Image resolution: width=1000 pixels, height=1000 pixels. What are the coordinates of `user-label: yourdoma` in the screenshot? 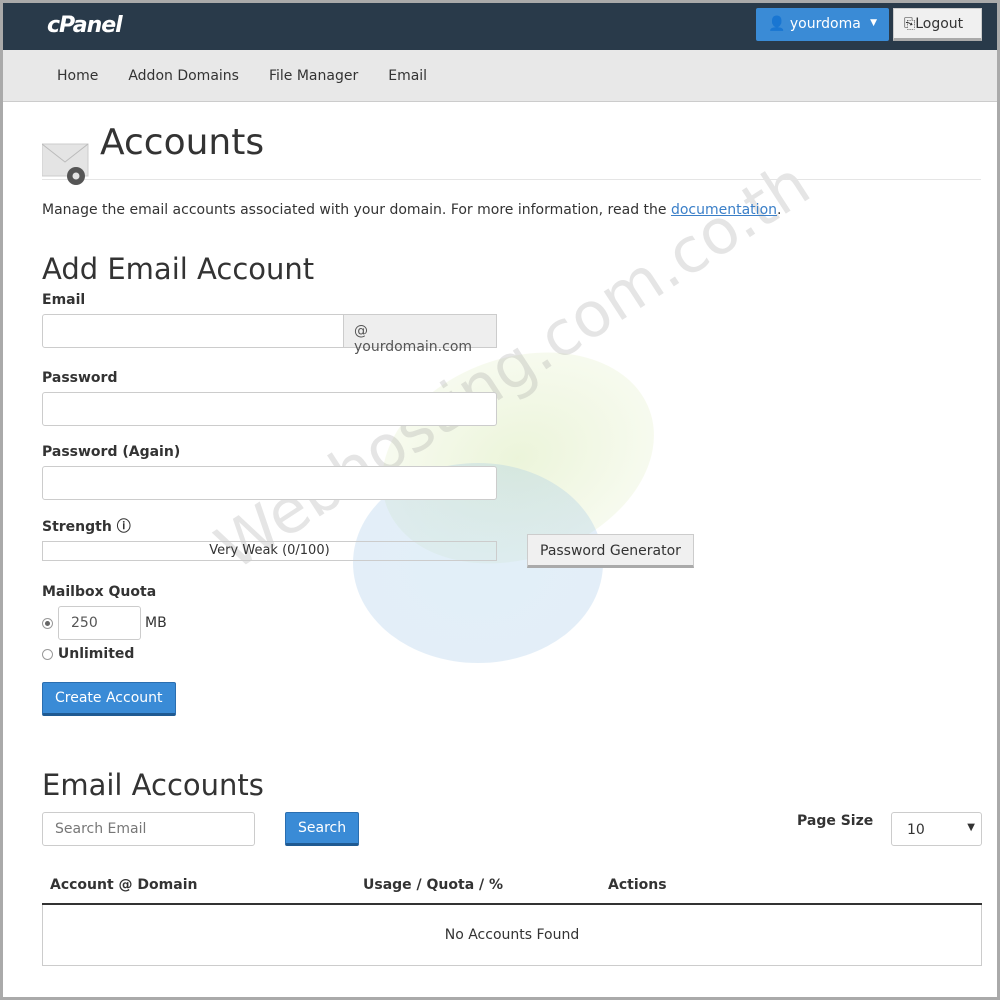 It's located at (825, 24).